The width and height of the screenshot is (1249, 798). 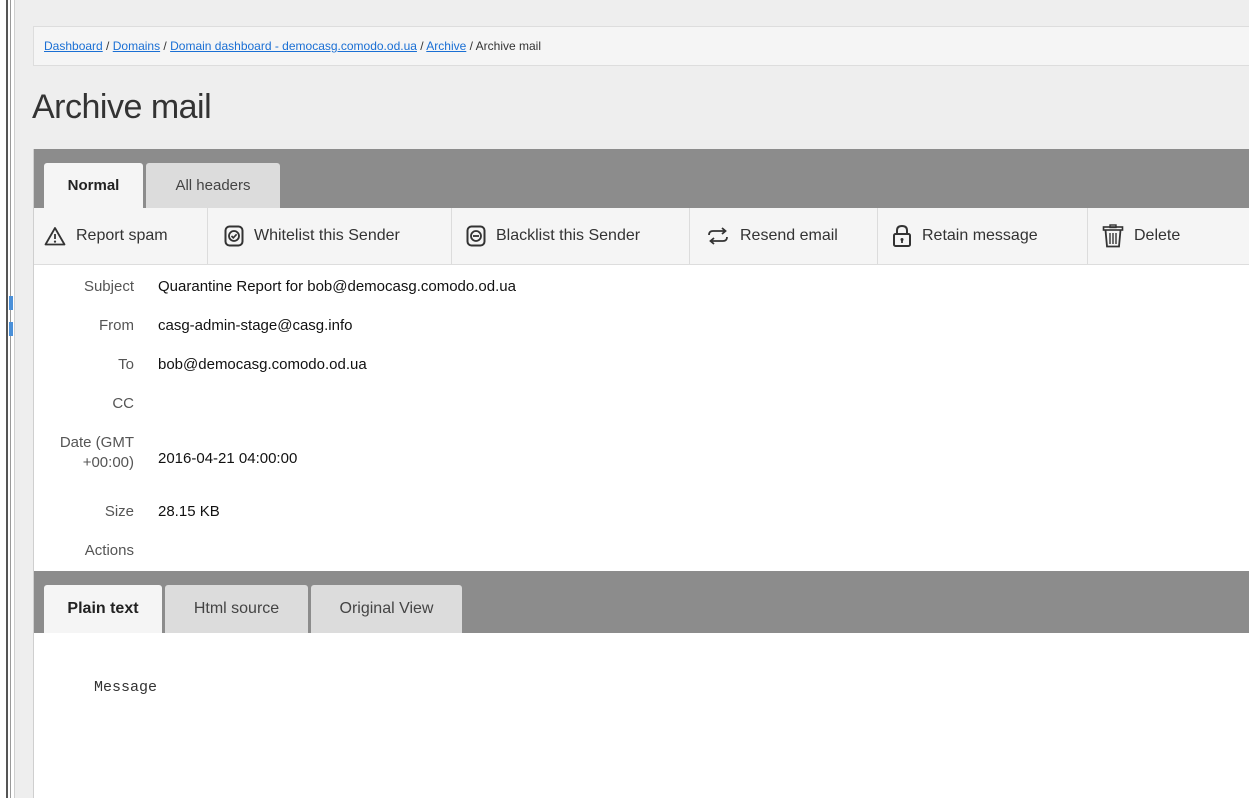 I want to click on date-value: 2016-04-21 04:00:00, so click(x=228, y=458).